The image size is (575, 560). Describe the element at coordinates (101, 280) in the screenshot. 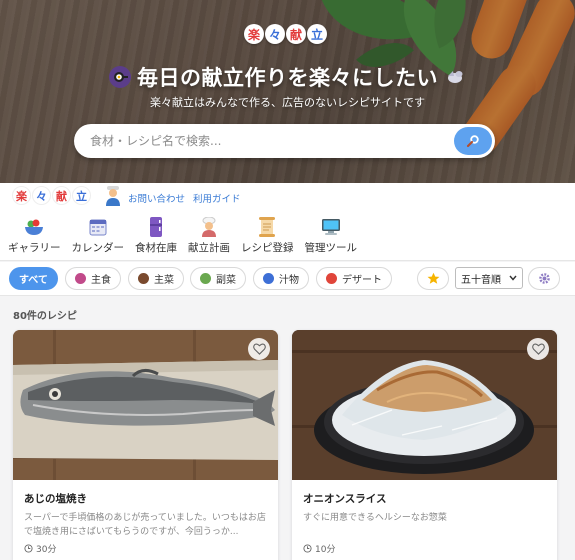

I see `filter-label: 主食` at that location.